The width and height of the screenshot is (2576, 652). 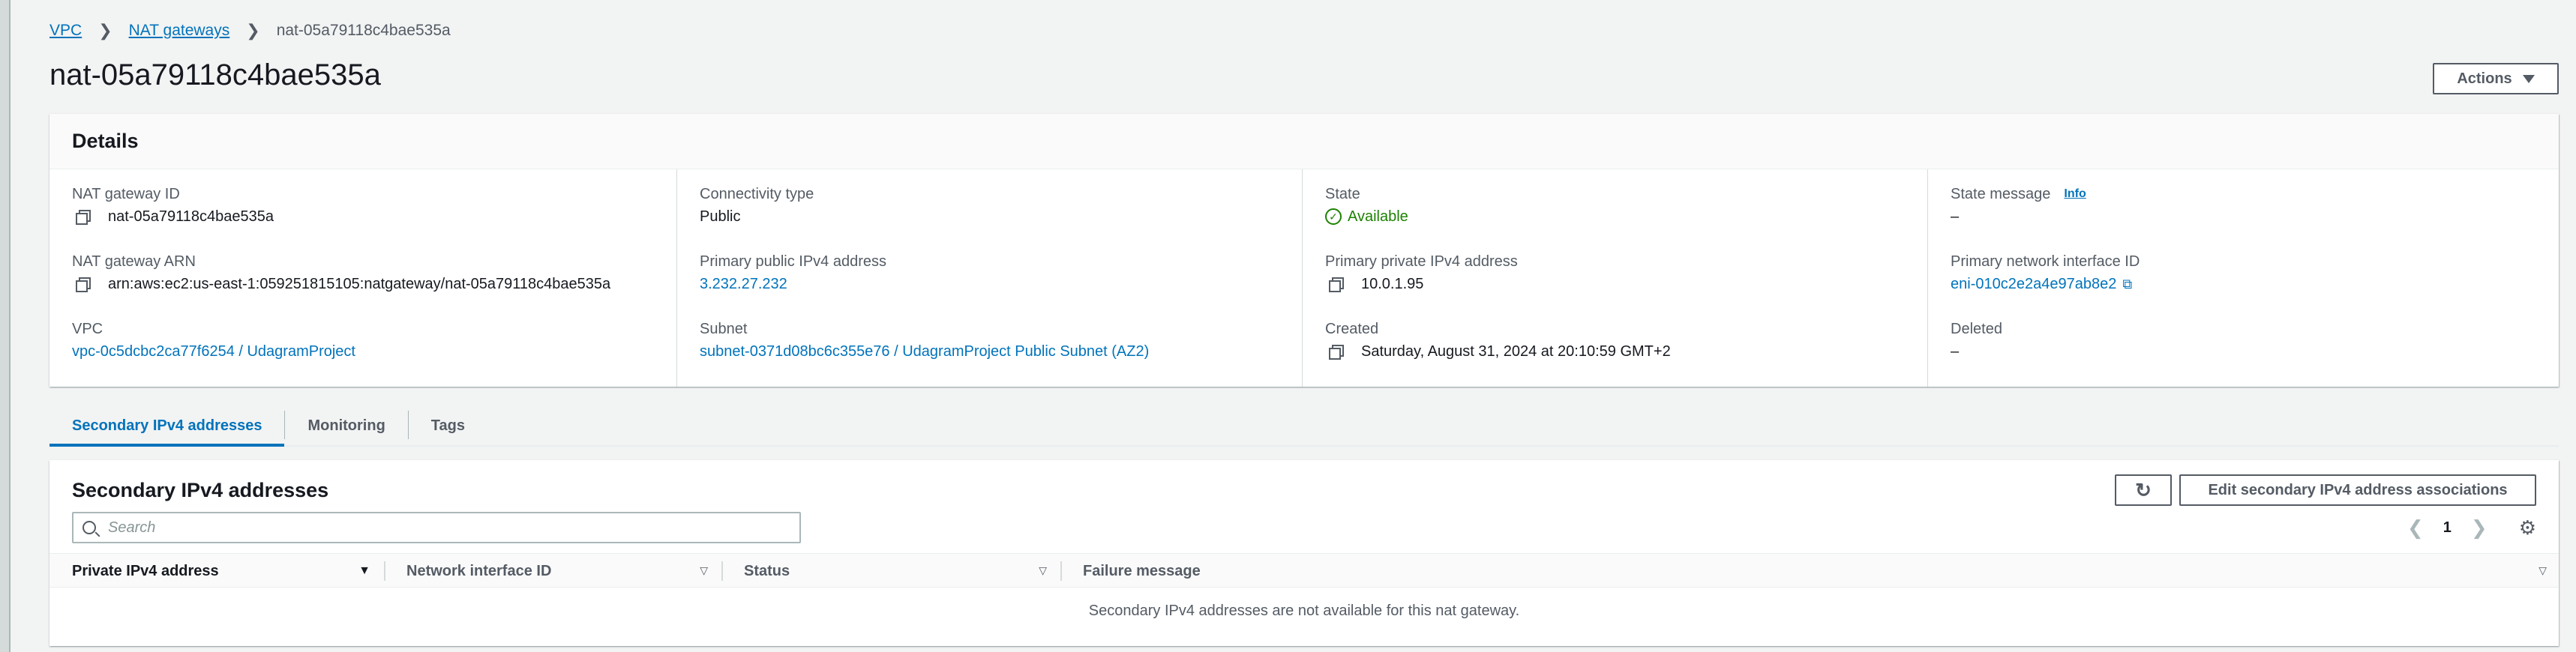 I want to click on connectivity-type-label: Connectivity type, so click(x=757, y=194).